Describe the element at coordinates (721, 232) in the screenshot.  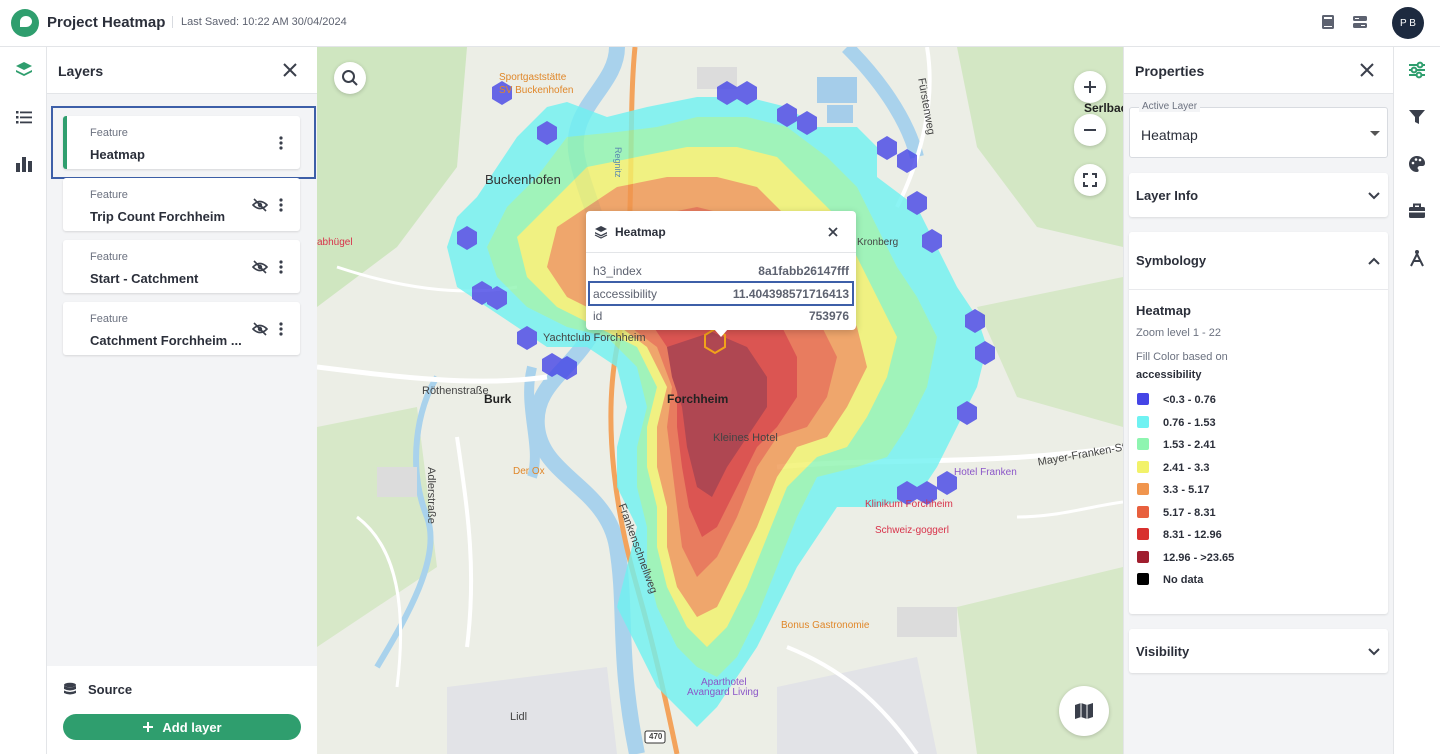
I see `popup-header: Heatmap` at that location.